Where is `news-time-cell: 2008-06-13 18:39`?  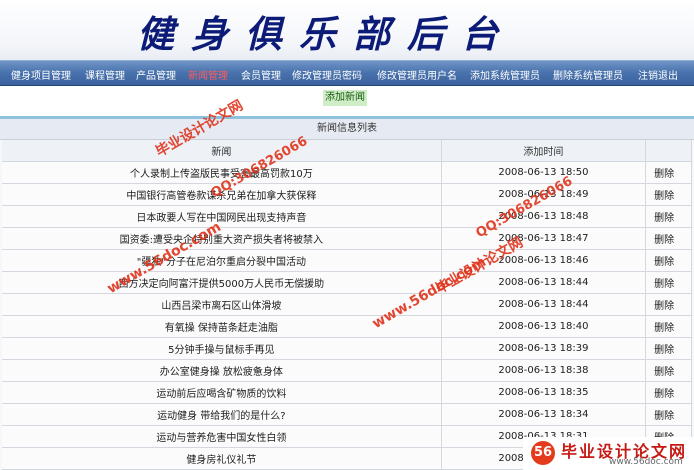
news-time-cell: 2008-06-13 18:39 is located at coordinates (544, 348).